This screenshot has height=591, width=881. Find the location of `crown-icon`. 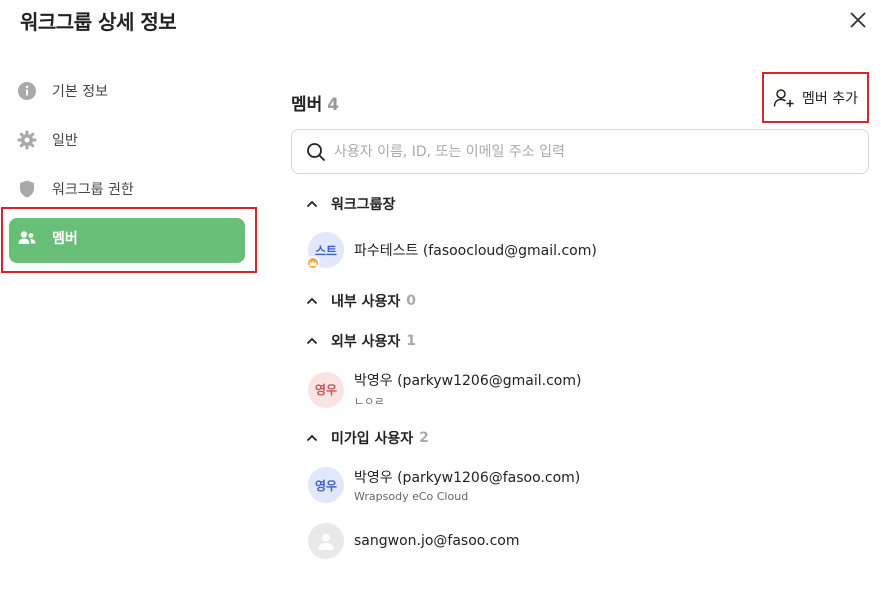

crown-icon is located at coordinates (313, 263).